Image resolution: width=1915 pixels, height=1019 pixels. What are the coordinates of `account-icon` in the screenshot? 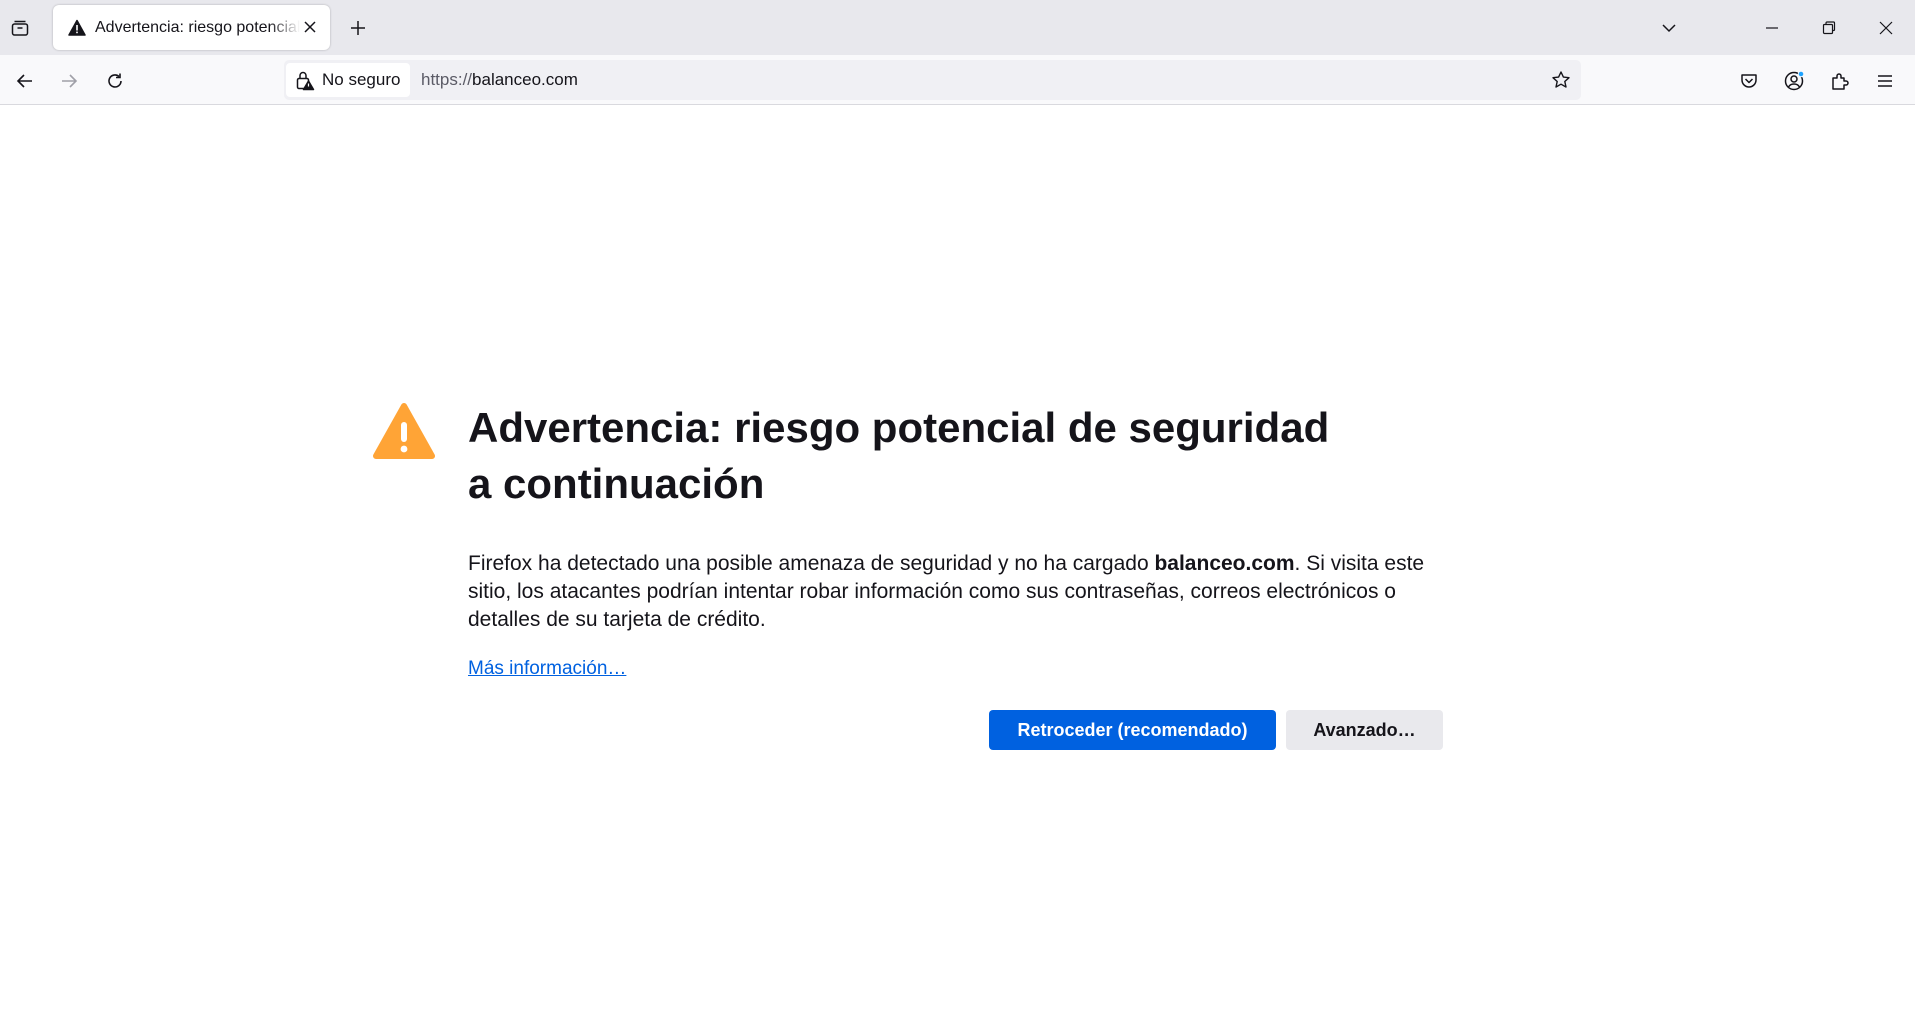 It's located at (1794, 81).